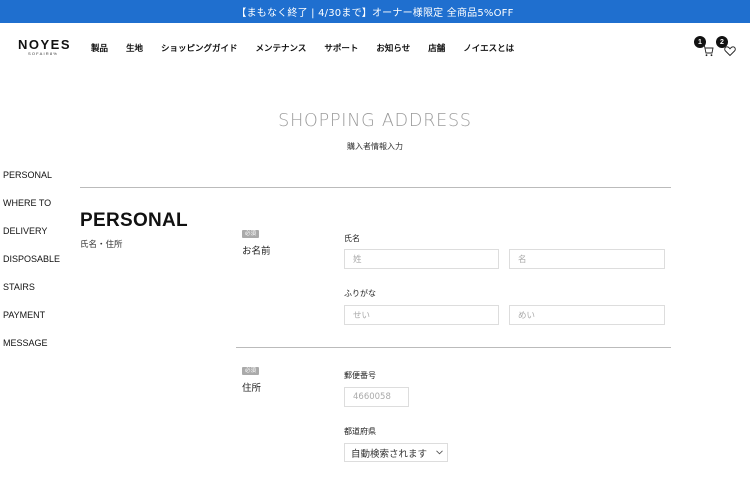 This screenshot has width=750, height=483. I want to click on nav-item-fabrics: 生地, so click(134, 48).